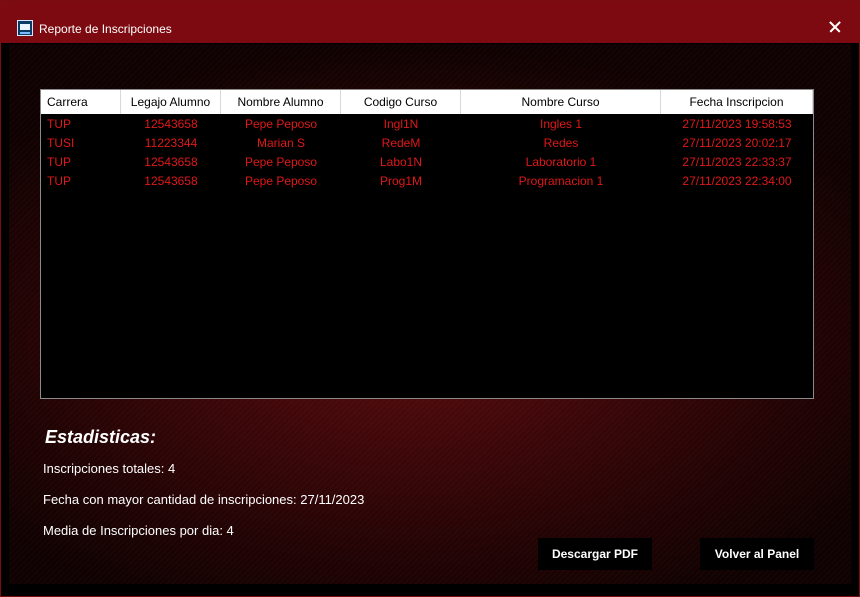 This screenshot has width=860, height=597. I want to click on stat-total-inscriptions: Inscripciones totales: 4, so click(109, 468).